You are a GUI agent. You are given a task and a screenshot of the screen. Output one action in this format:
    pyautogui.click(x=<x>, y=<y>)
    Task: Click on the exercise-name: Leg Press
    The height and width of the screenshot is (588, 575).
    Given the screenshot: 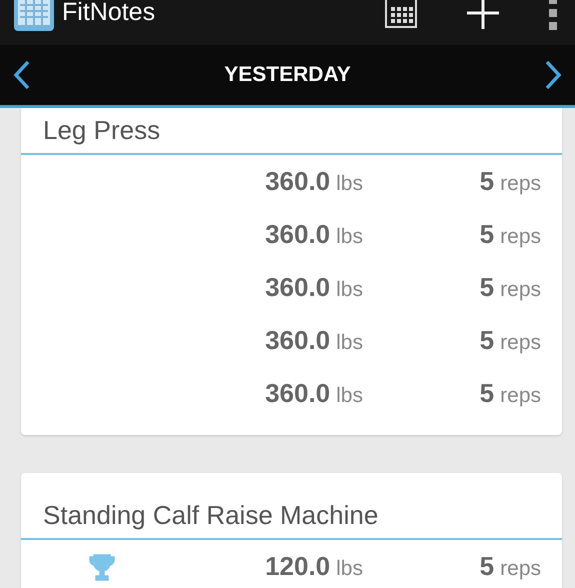 What is the action you would take?
    pyautogui.click(x=101, y=130)
    